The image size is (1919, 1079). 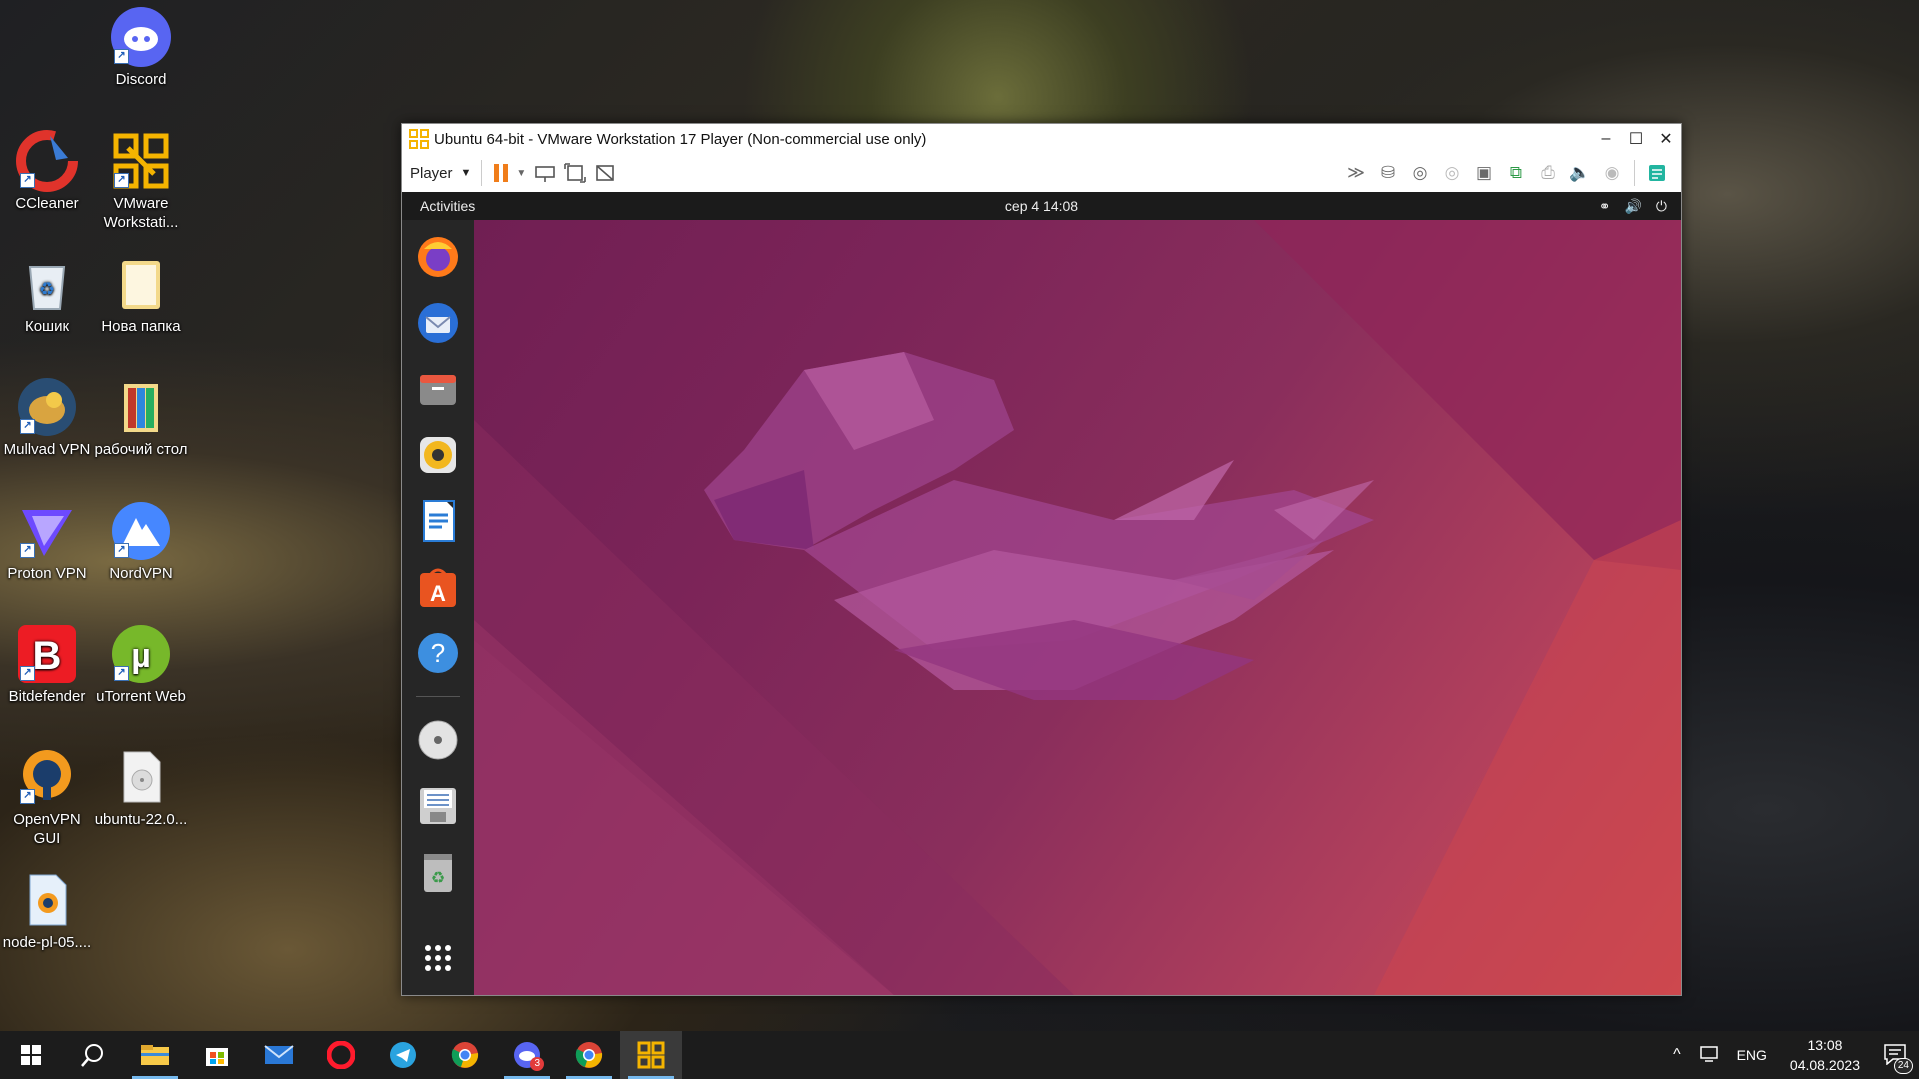 What do you see at coordinates (1484, 173) in the screenshot?
I see `floppy-icon: ▣` at bounding box center [1484, 173].